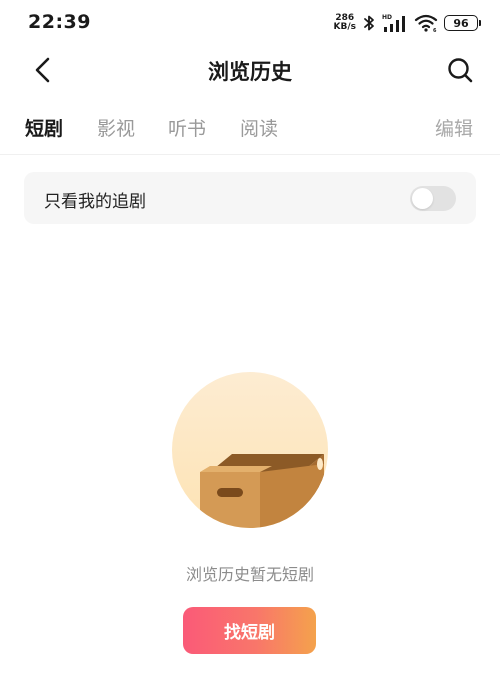  I want to click on category-tabs: 短剧 影视 听书 阅读 编辑, so click(250, 129).